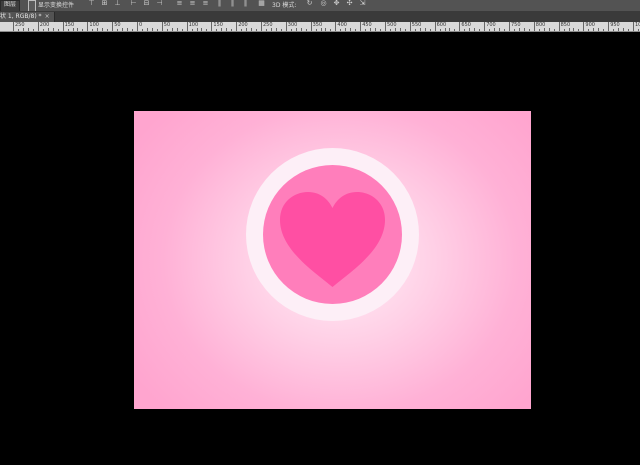 Image resolution: width=640 pixels, height=465 pixels. What do you see at coordinates (332, 240) in the screenshot?
I see `heart-icon` at bounding box center [332, 240].